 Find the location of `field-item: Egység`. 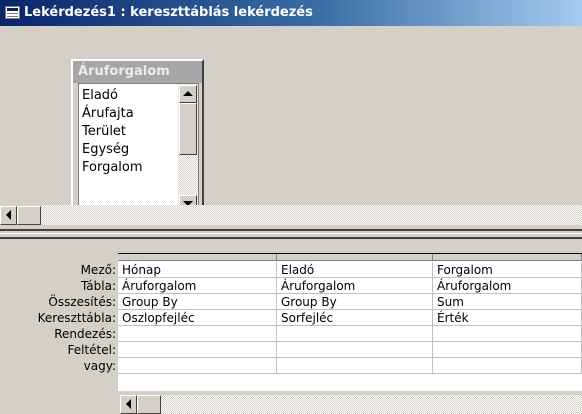

field-item: Egység is located at coordinates (105, 150).